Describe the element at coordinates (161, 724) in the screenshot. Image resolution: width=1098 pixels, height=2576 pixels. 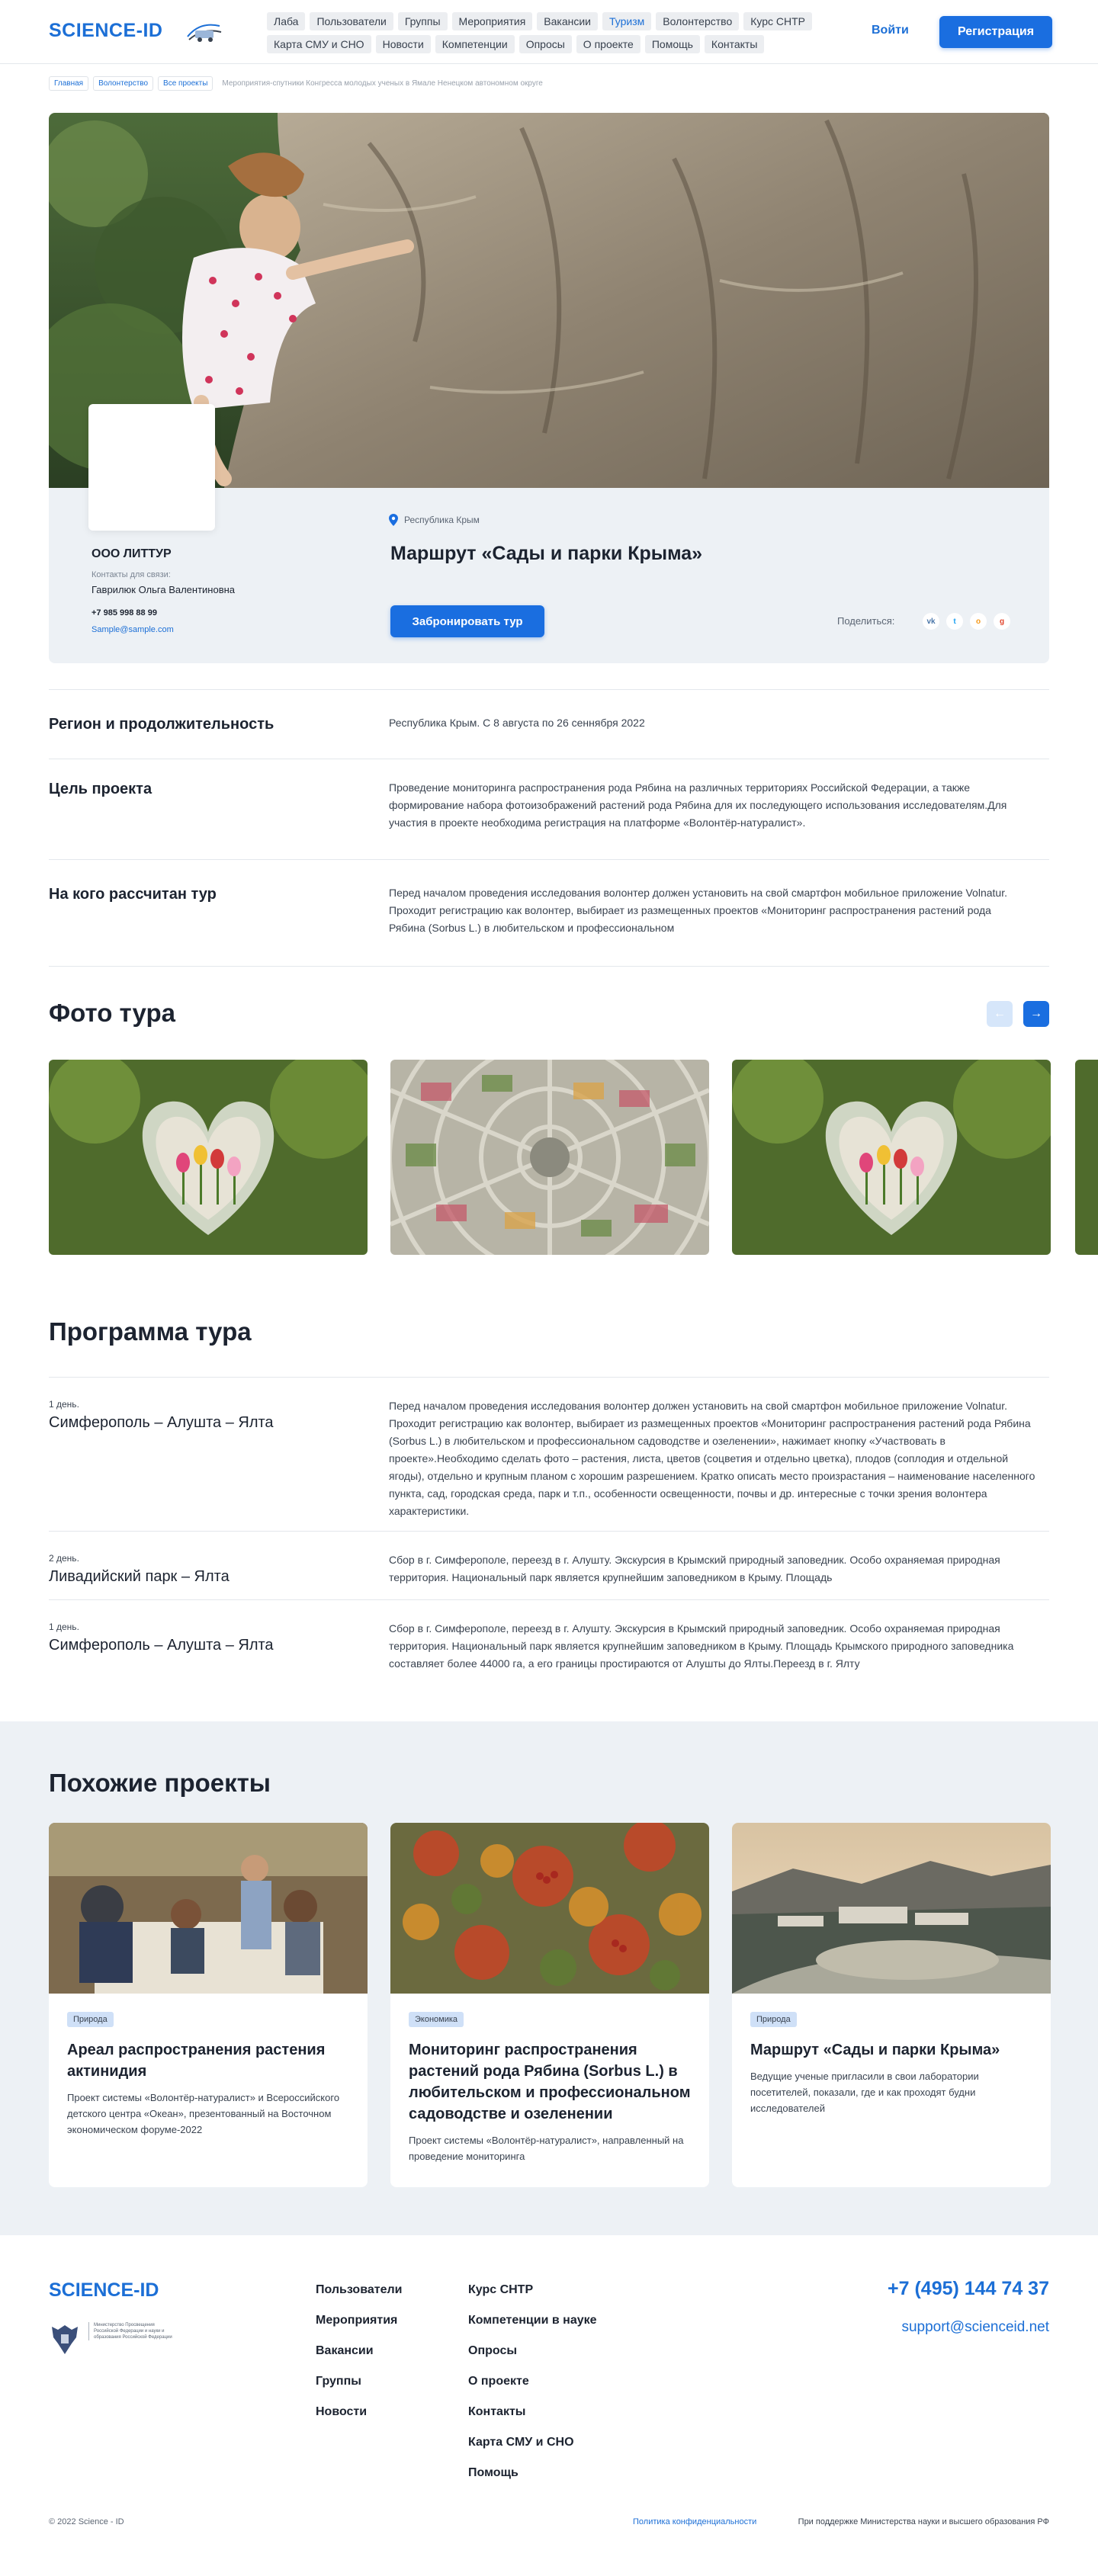
I see `info-label: Регион и продолжительность` at that location.